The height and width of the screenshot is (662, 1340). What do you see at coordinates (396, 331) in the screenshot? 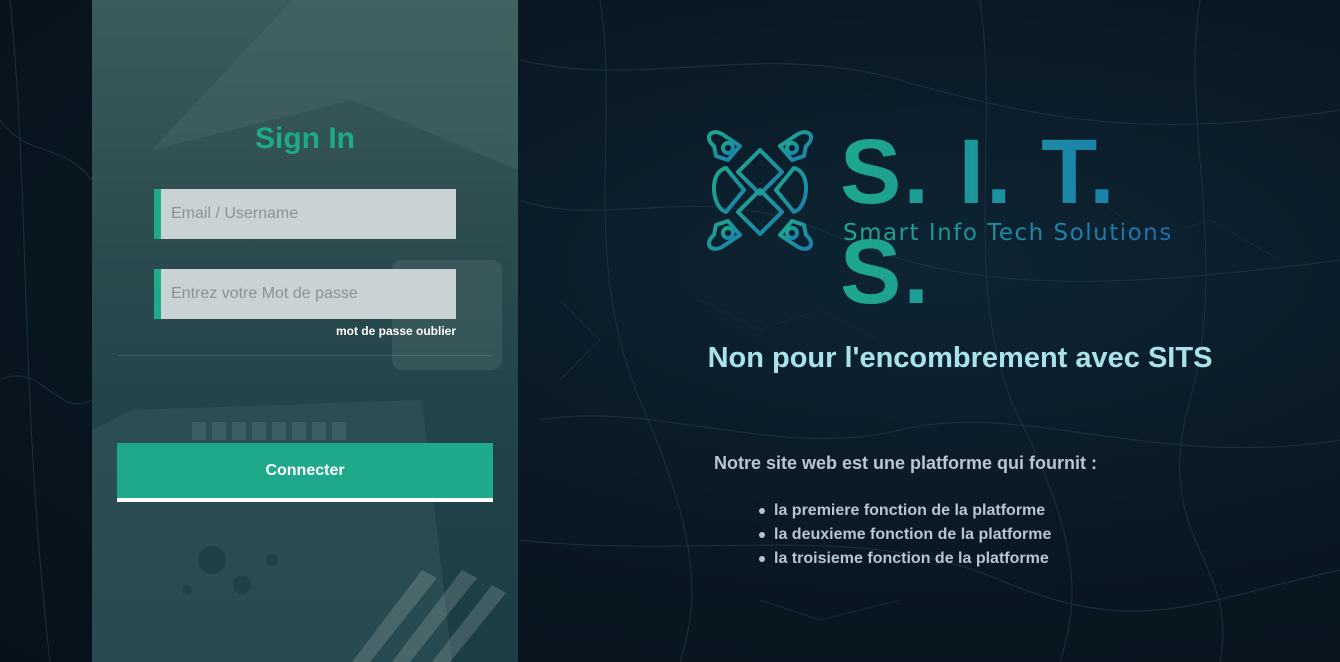
I see `forgot-password-link: mot de passe oublier` at bounding box center [396, 331].